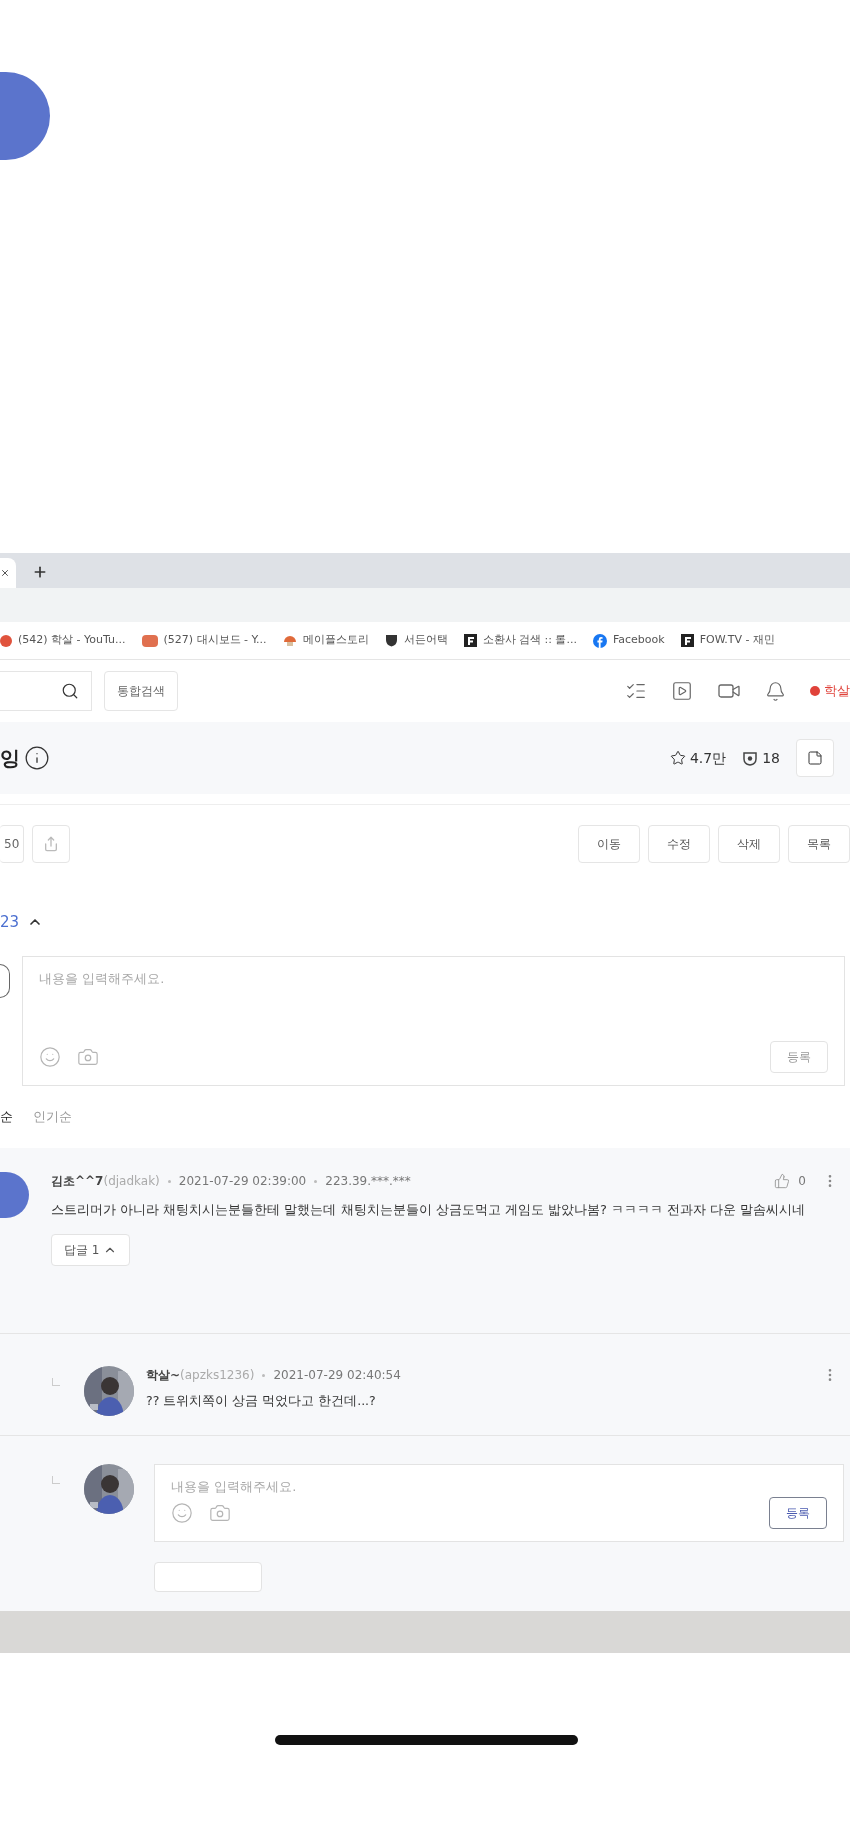 The height and width of the screenshot is (1840, 850). Describe the element at coordinates (5, 573) in the screenshot. I see `close-icon` at that location.